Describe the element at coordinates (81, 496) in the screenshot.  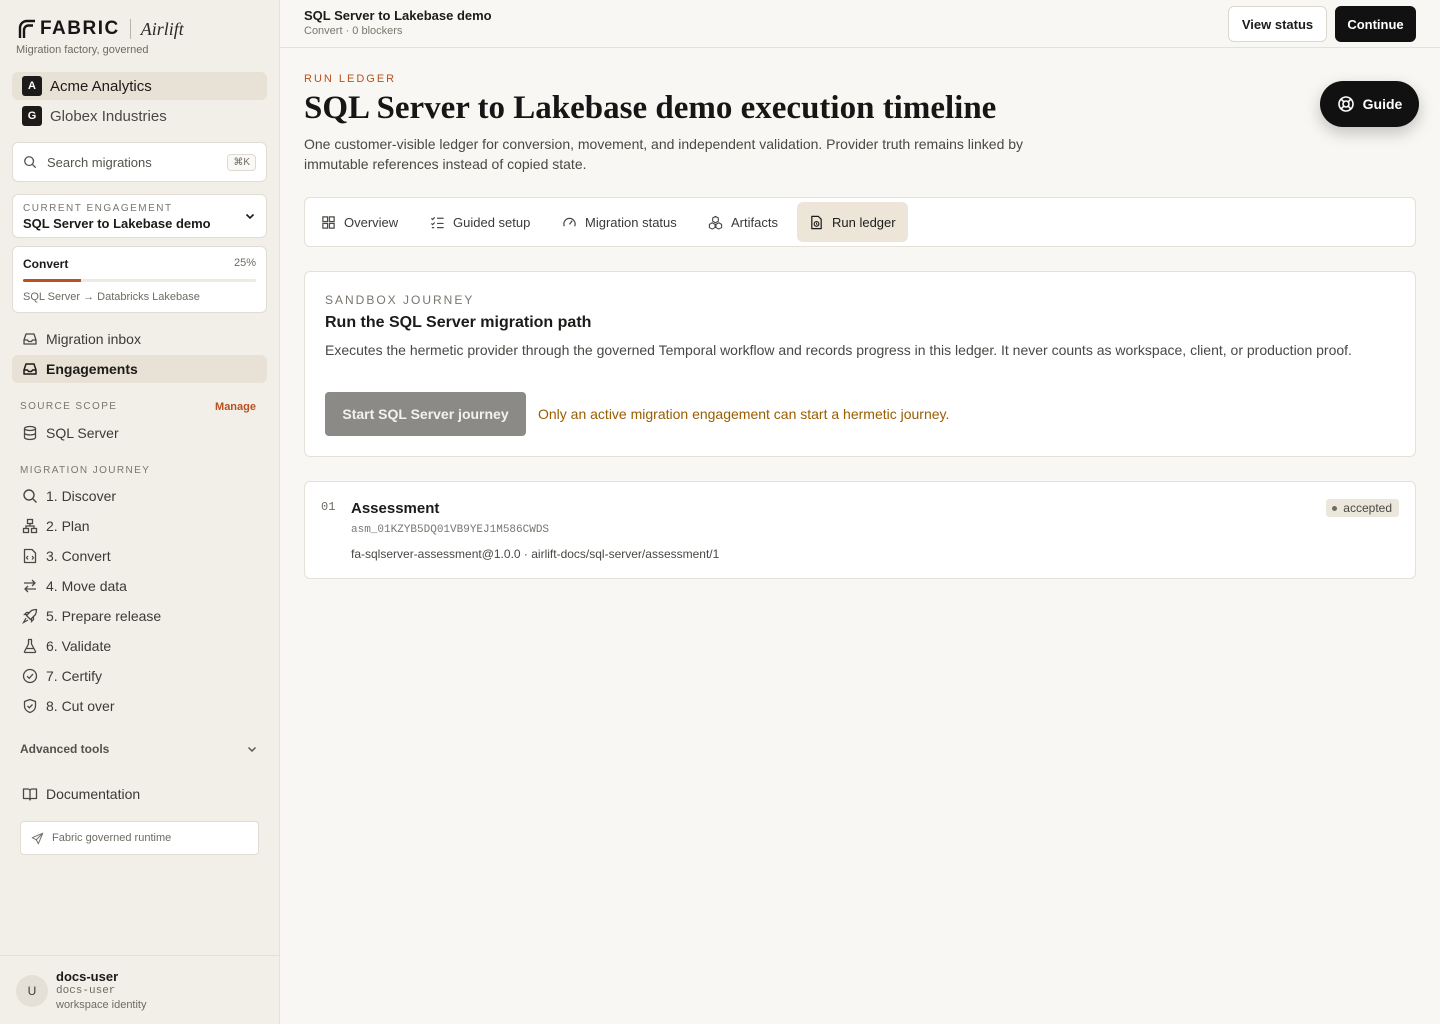
I see `nav-label: 1. Discover` at that location.